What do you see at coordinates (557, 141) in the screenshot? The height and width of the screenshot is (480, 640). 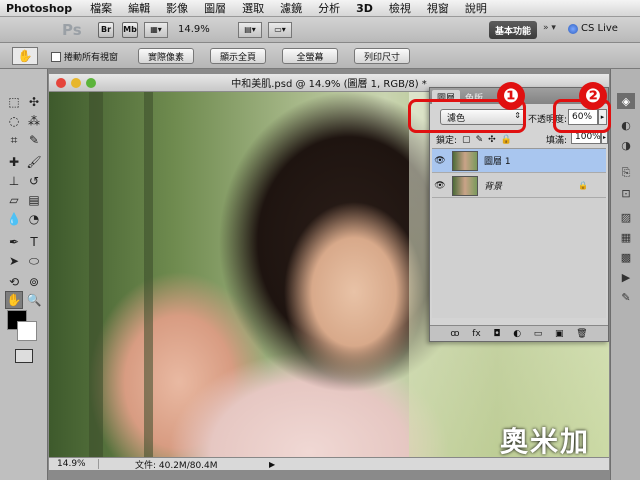 I see `fill-label: 填滿:` at bounding box center [557, 141].